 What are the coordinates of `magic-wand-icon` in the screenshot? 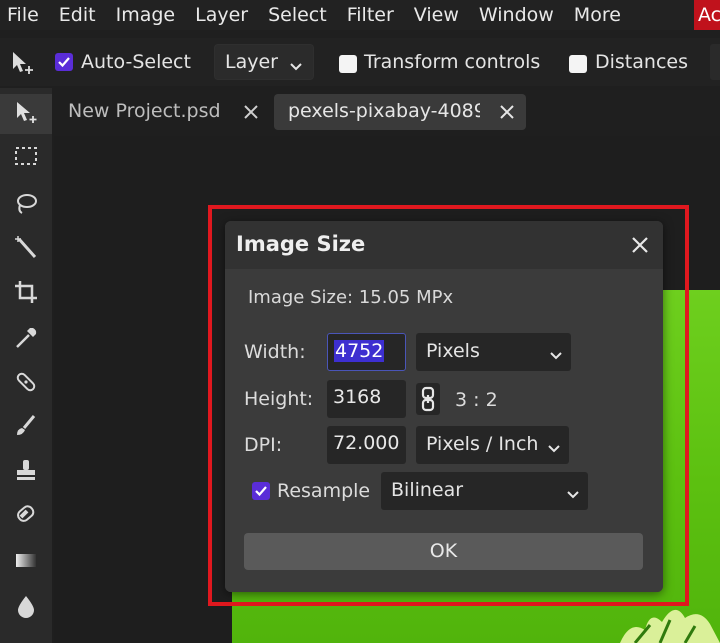 It's located at (26, 250).